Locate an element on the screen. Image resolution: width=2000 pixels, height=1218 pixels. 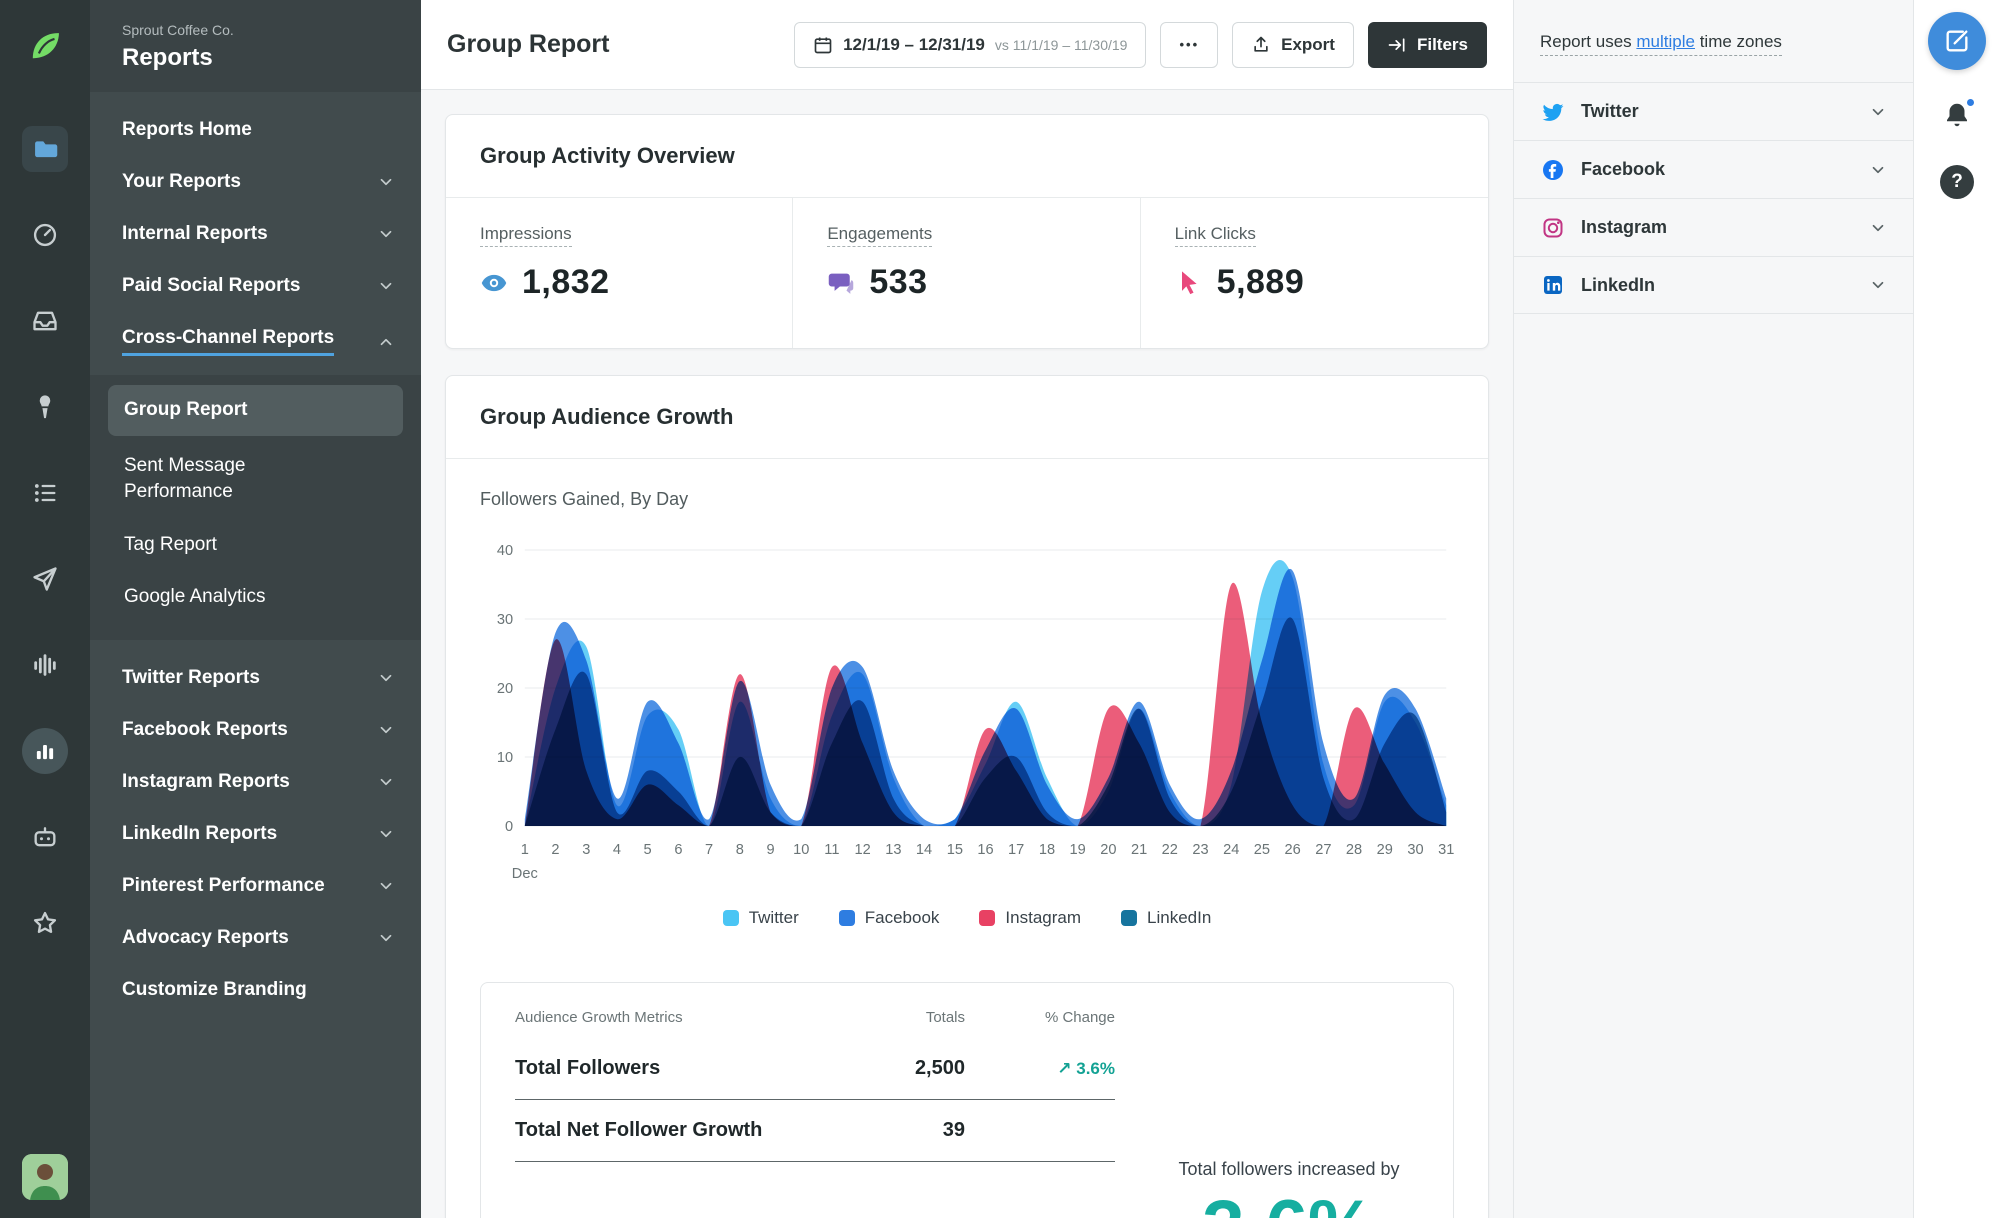
network-row-instagram: Instagram is located at coordinates (1713, 227).